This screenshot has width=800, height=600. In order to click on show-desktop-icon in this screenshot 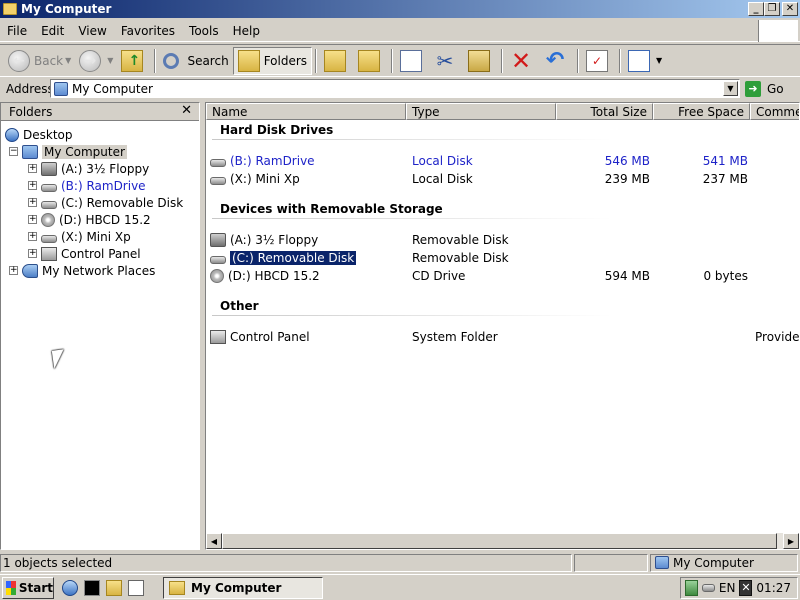, I will do `click(136, 587)`.